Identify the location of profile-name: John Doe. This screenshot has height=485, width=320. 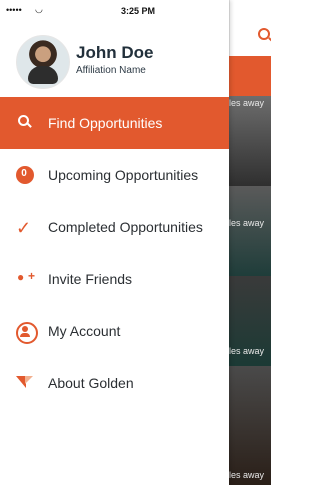
(115, 52).